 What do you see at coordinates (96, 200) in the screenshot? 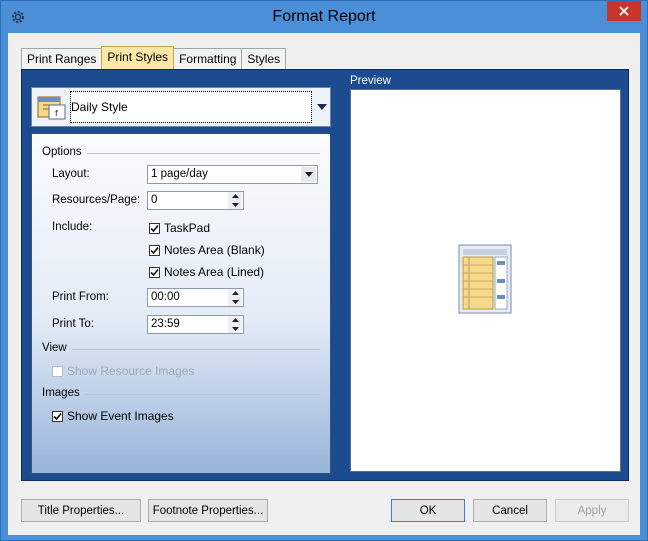
I see `resources-per-page-label: Resources/Page:` at bounding box center [96, 200].